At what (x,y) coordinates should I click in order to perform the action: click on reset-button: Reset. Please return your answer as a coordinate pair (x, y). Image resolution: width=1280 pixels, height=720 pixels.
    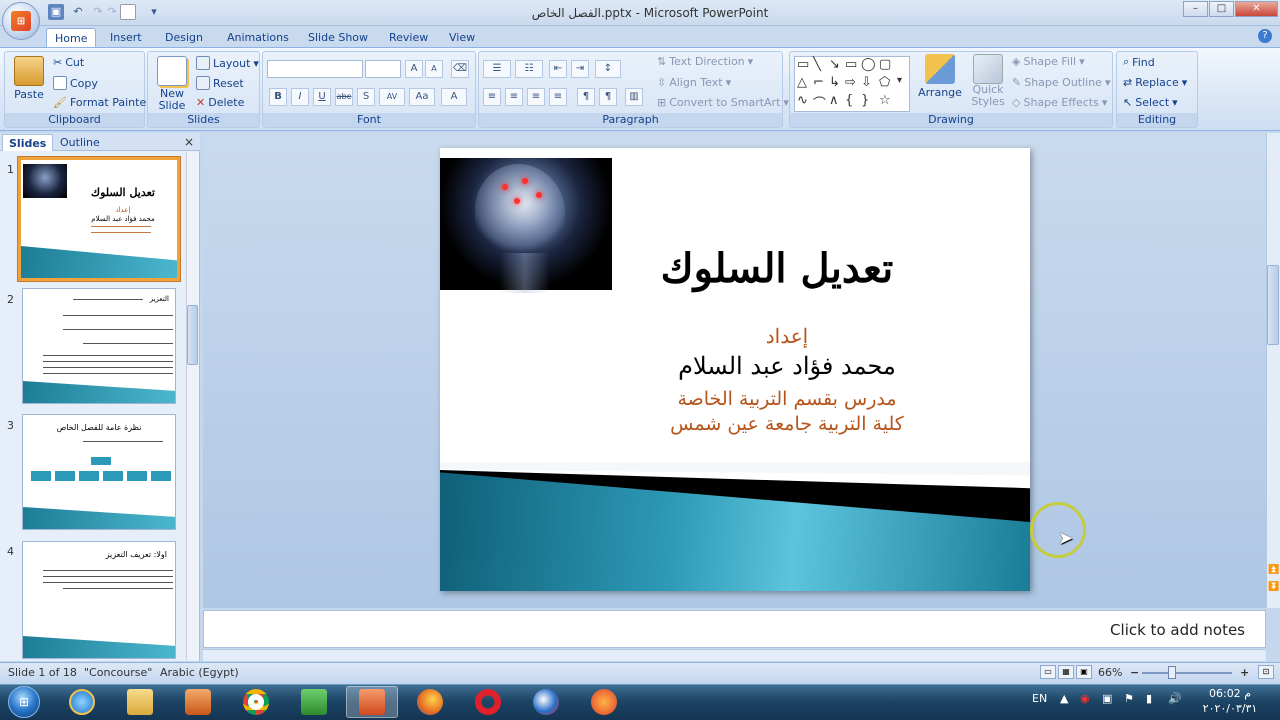
    Looking at the image, I should click on (220, 83).